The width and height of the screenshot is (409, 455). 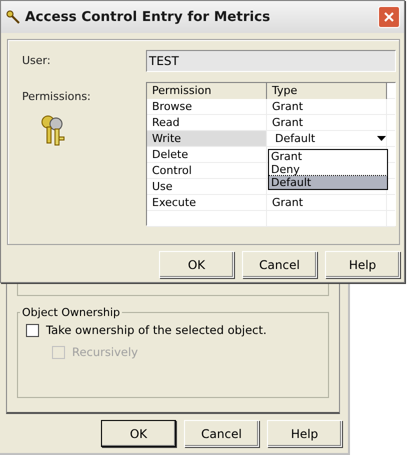 What do you see at coordinates (207, 91) in the screenshot?
I see `column-header: Permission` at bounding box center [207, 91].